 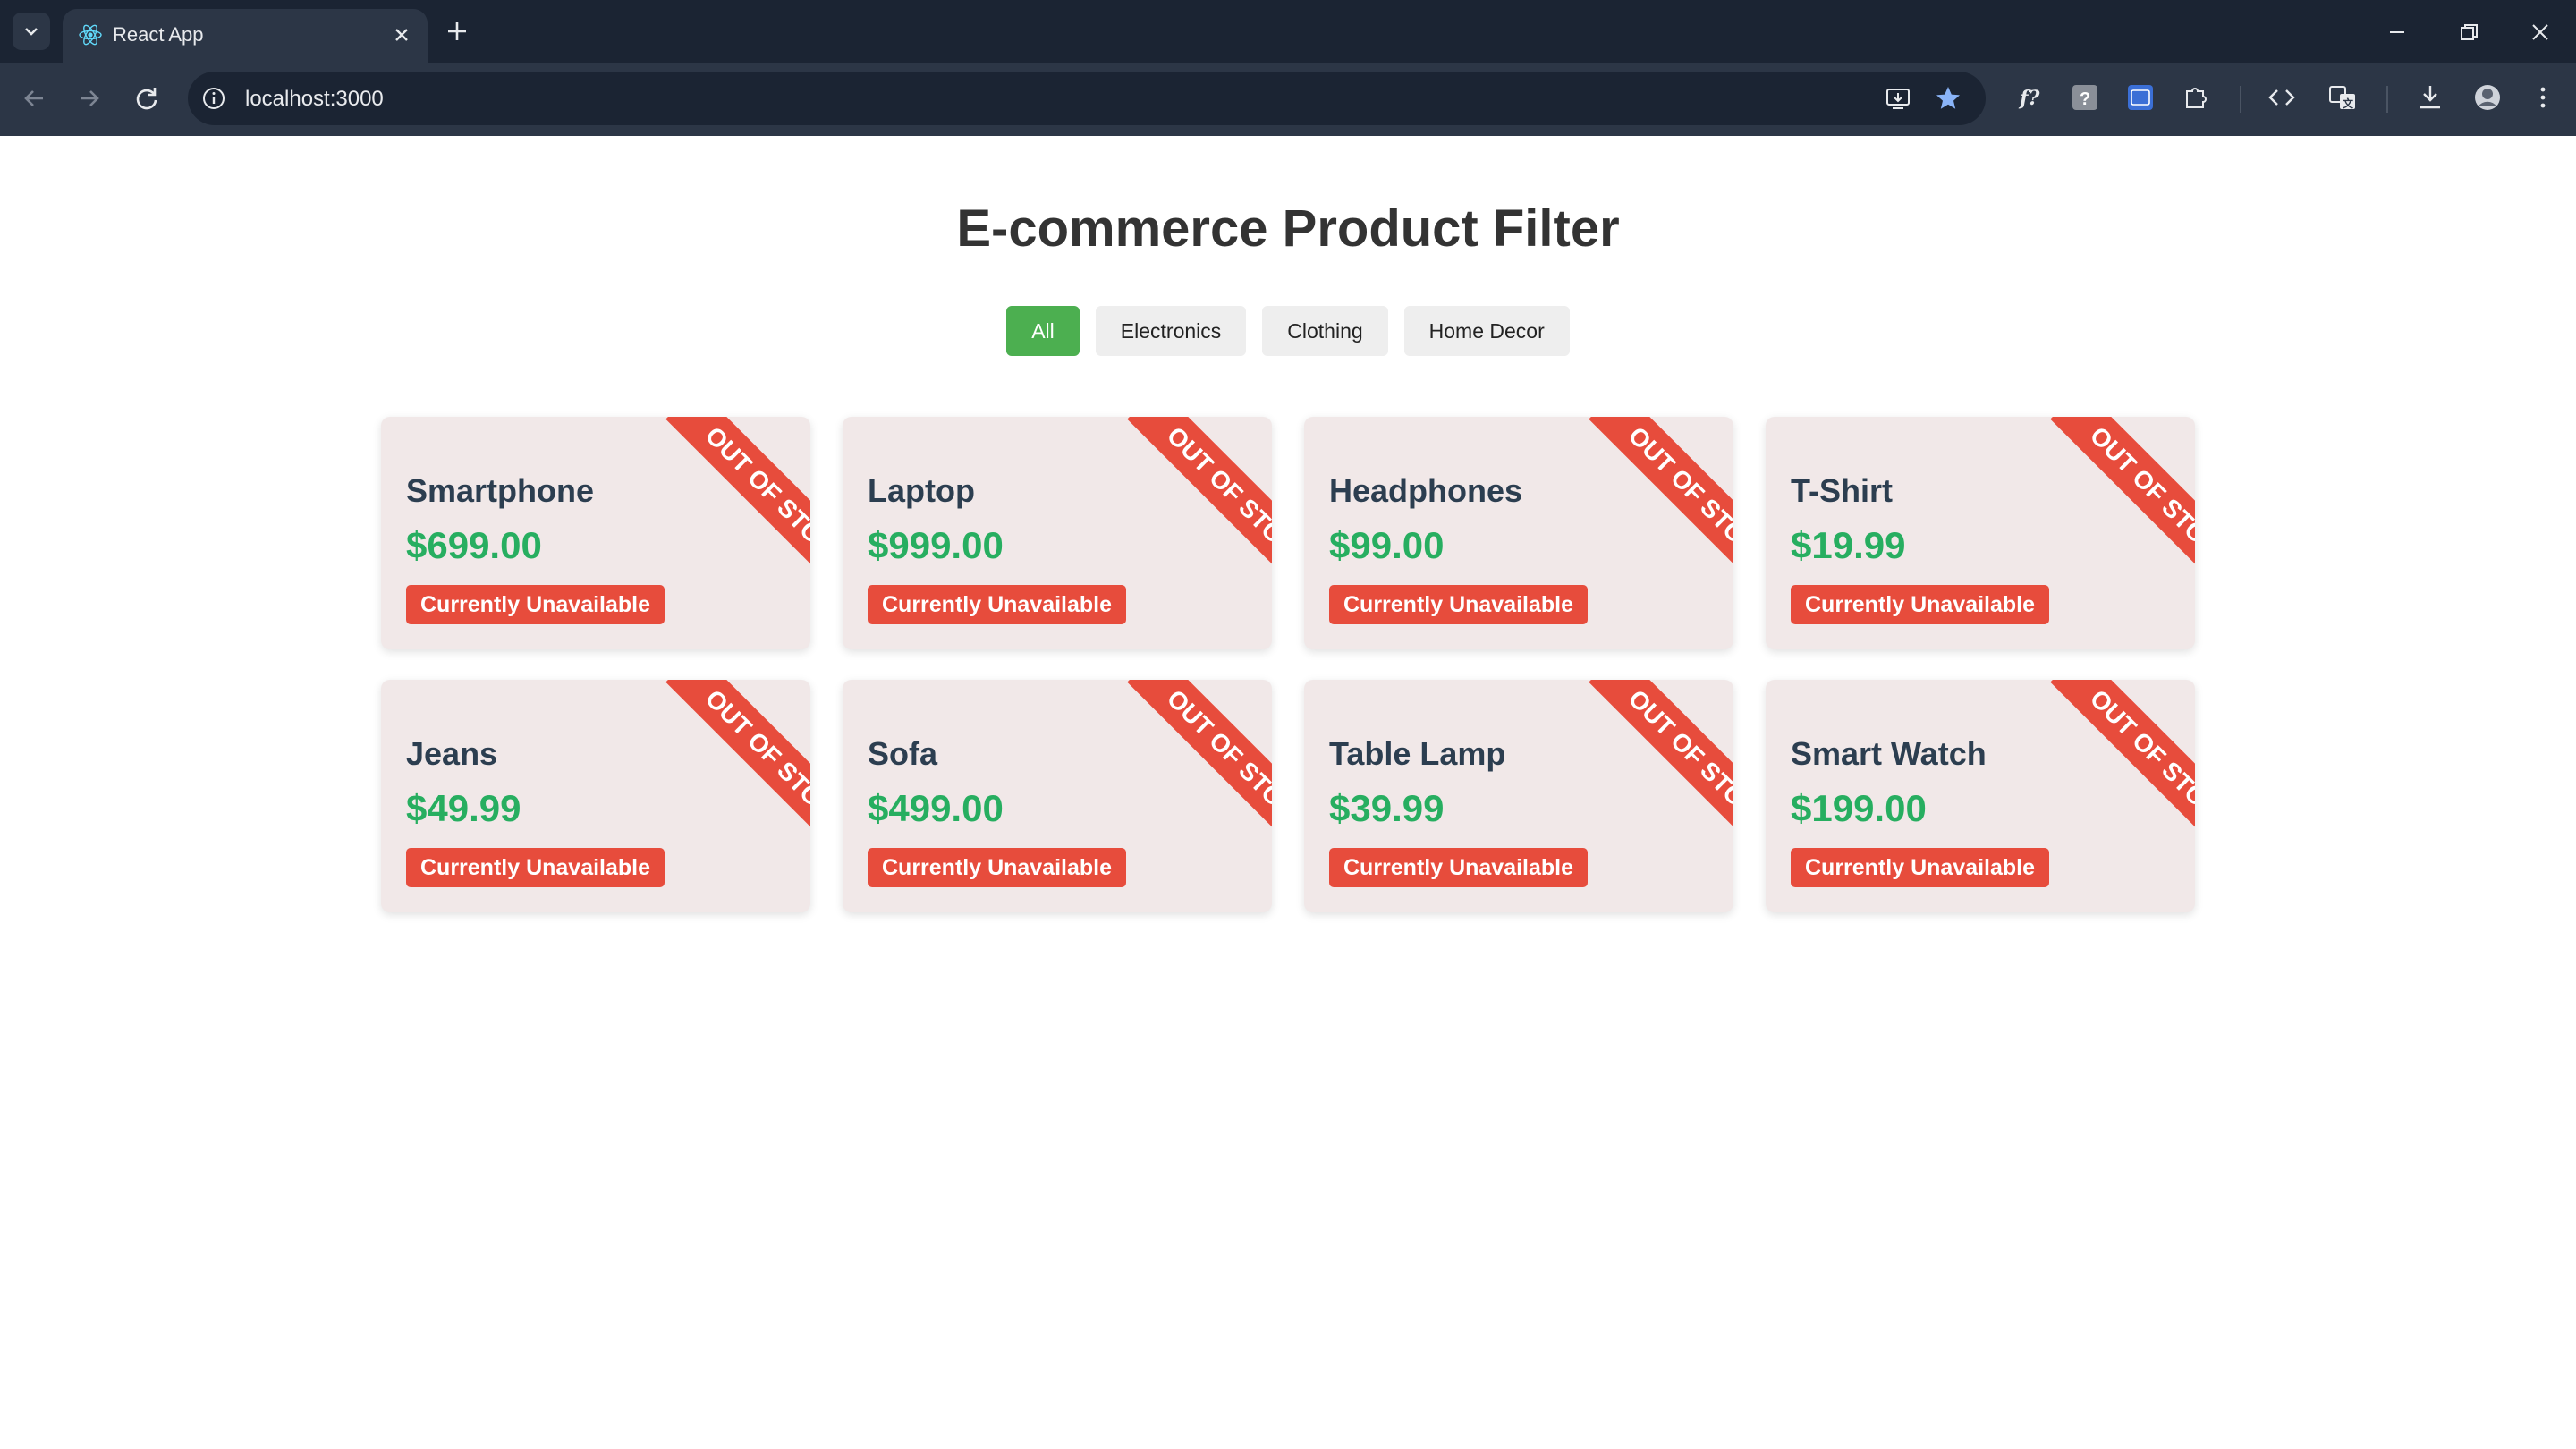 What do you see at coordinates (2487, 97) in the screenshot?
I see `profile-avatar-icon` at bounding box center [2487, 97].